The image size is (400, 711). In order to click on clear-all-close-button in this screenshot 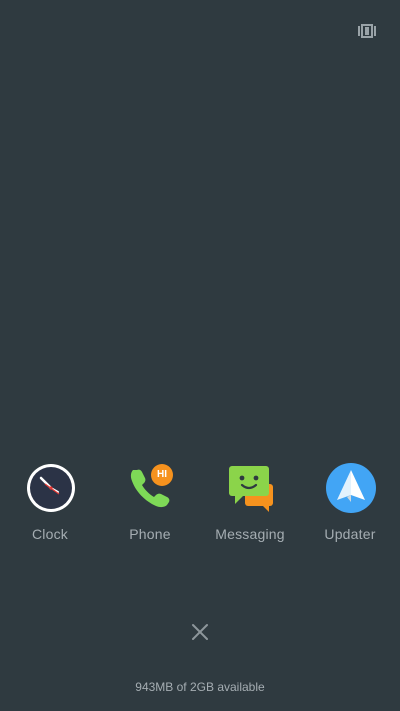, I will do `click(200, 632)`.